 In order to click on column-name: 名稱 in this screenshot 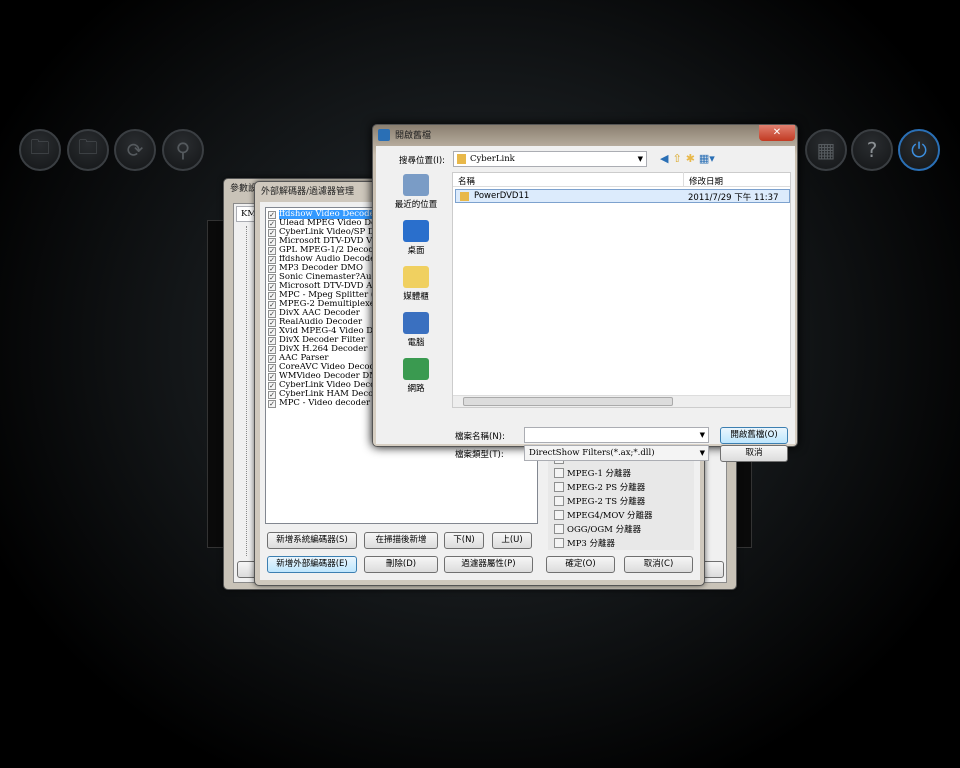, I will do `click(466, 181)`.